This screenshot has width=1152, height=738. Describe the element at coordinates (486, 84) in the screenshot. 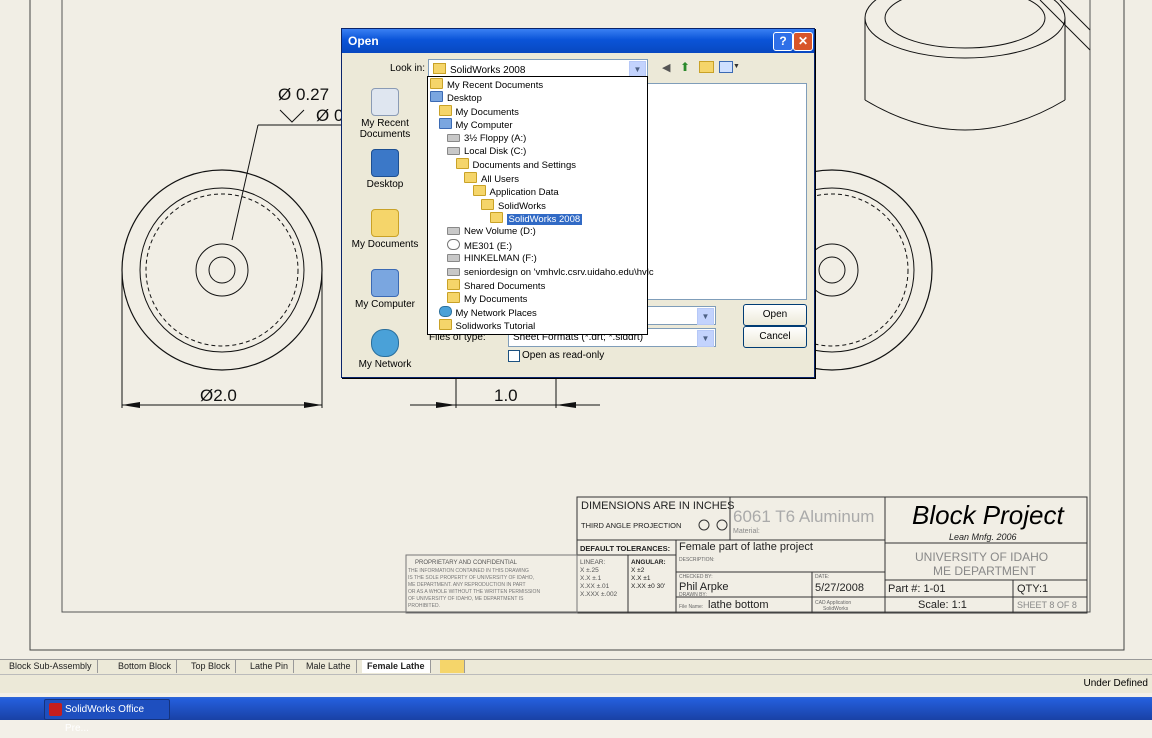

I see `dropdown-item: My Recent Documents` at that location.